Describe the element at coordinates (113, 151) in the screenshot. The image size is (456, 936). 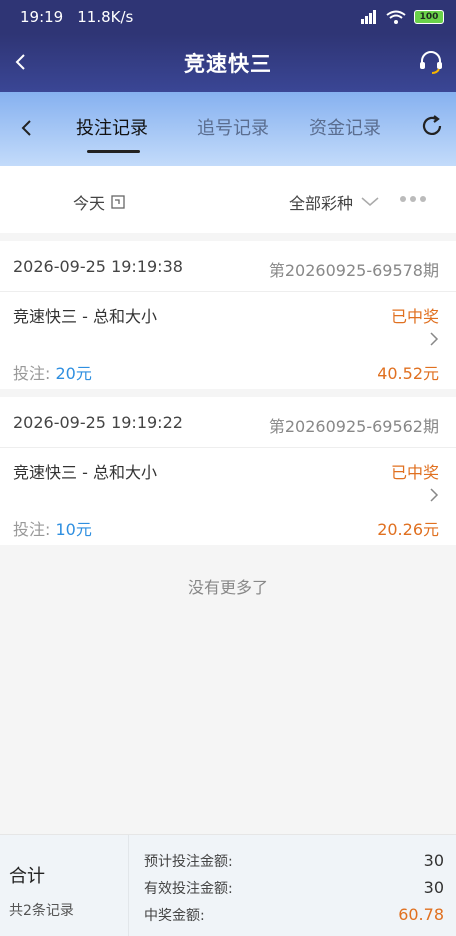
I see `active-tab-indicator` at that location.